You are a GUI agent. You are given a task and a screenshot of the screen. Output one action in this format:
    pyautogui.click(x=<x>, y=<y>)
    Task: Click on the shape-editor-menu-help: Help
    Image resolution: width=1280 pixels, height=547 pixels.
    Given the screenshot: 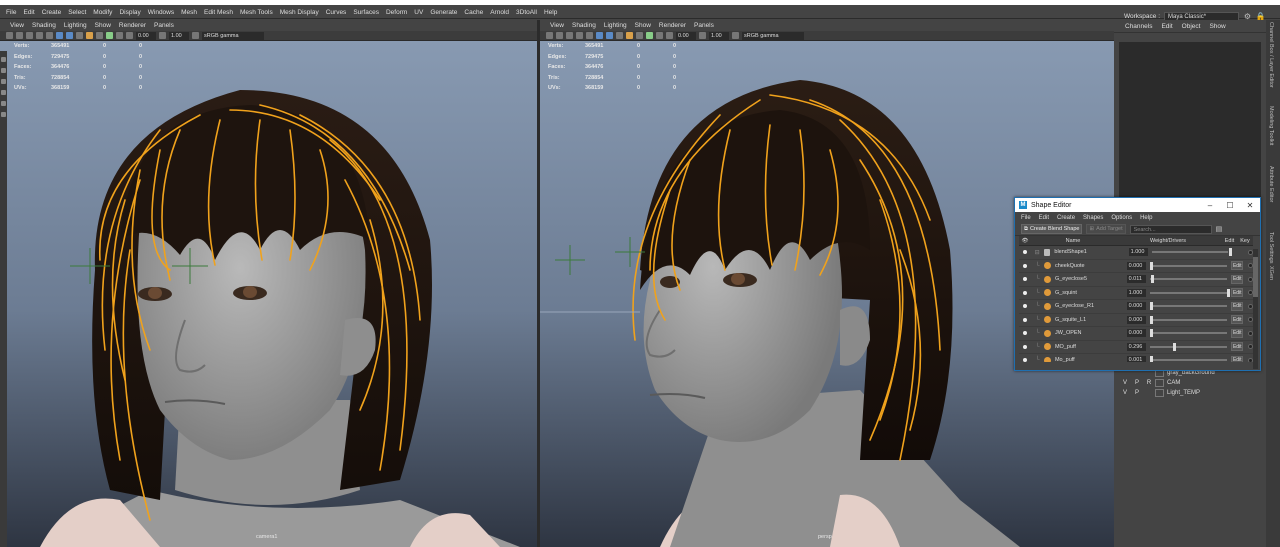 What is the action you would take?
    pyautogui.click(x=1146, y=218)
    